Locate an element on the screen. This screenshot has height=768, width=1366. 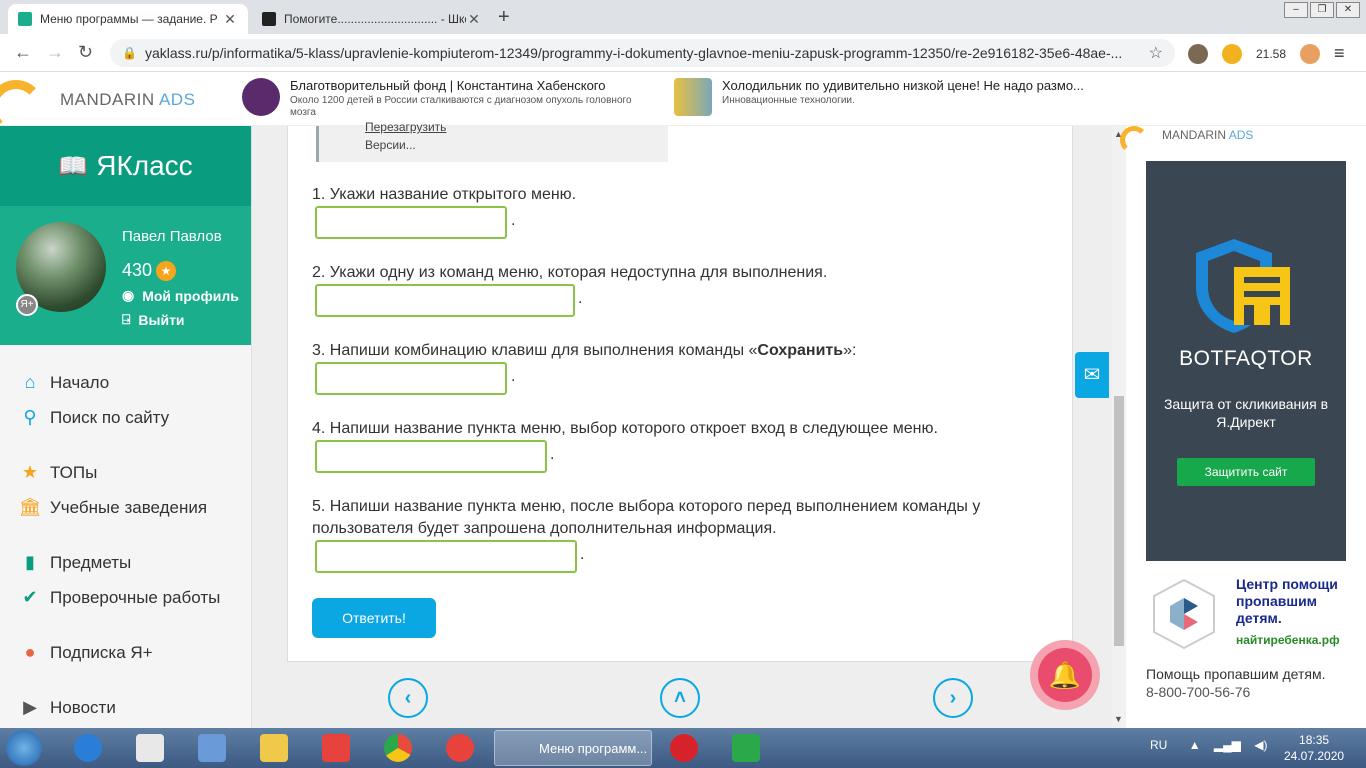
sidebar-item-news: ▶ Новости is located at coordinates (125, 707).